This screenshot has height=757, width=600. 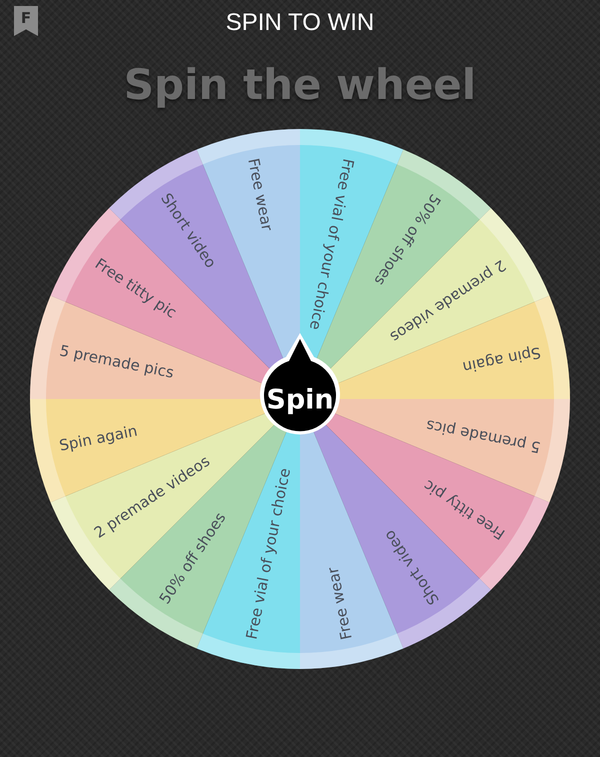 I want to click on bookmark-logo: F, so click(x=26, y=21).